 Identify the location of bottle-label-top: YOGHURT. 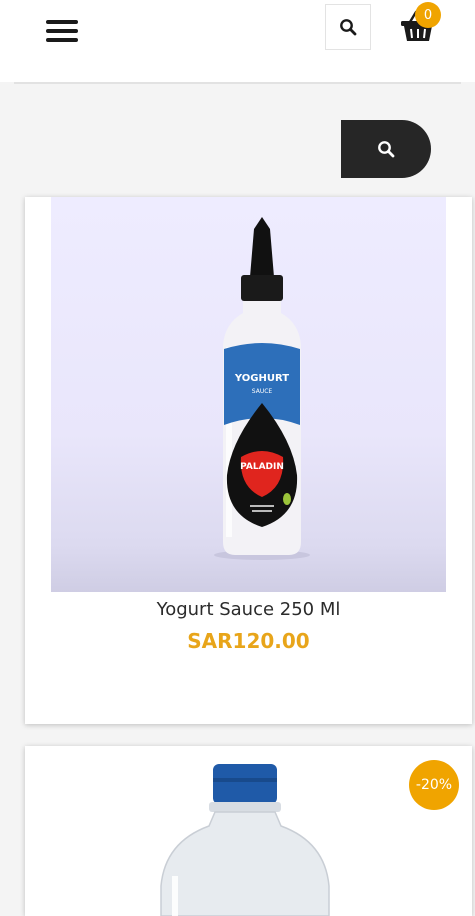
(261, 378).